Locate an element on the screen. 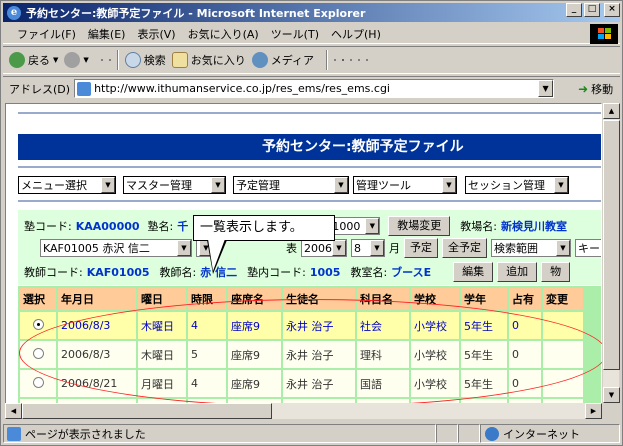  horizontal-scrollbar: ◀ ▶ is located at coordinates (303, 411).